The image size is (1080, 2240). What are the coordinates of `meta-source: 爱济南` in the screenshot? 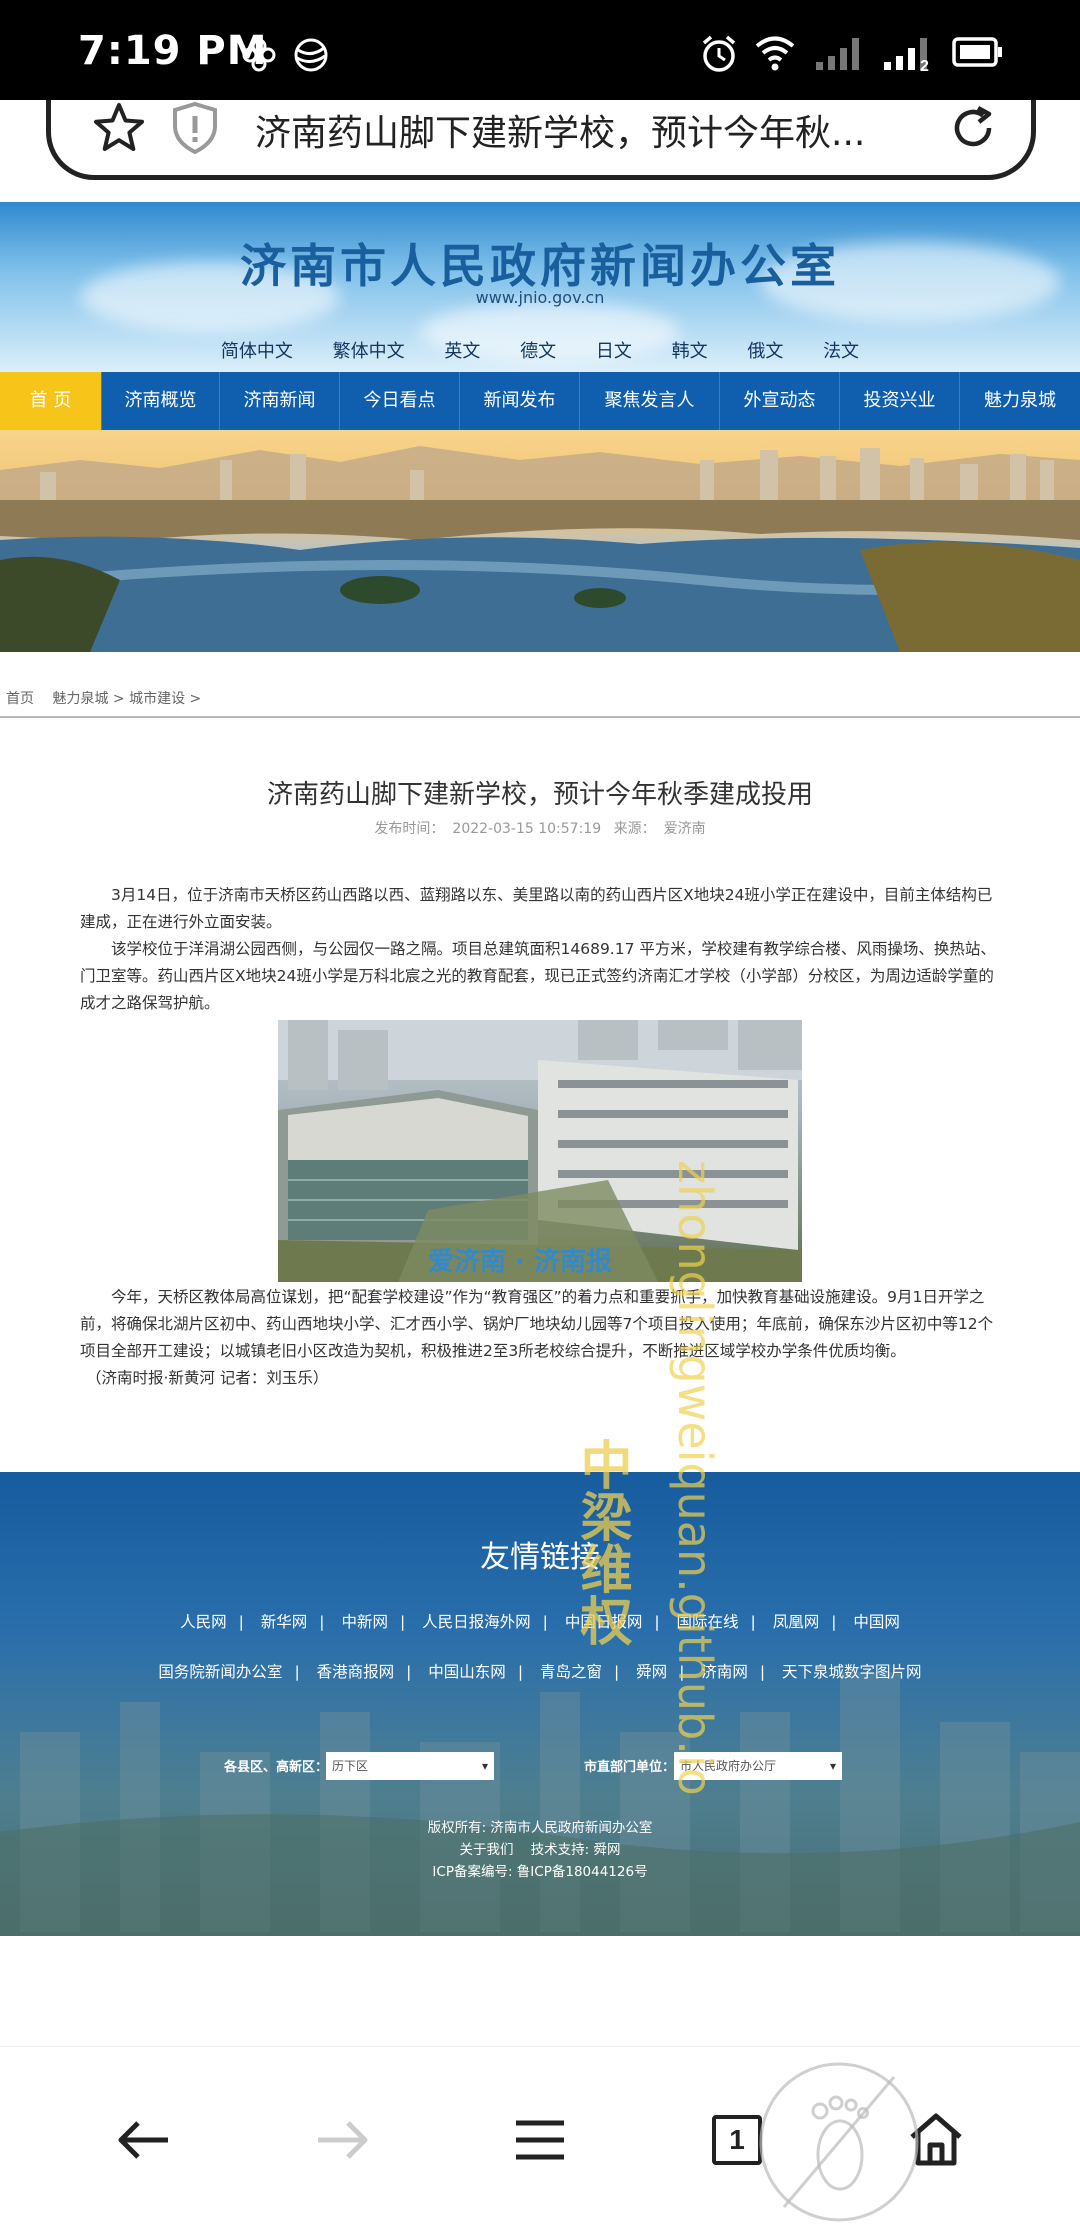 It's located at (684, 829).